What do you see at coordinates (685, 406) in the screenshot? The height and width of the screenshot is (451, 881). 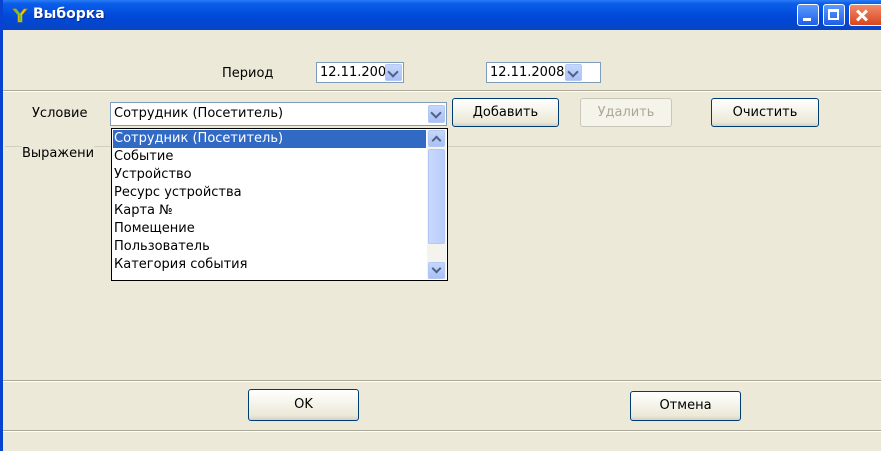 I see `cancel-button: Отмена` at bounding box center [685, 406].